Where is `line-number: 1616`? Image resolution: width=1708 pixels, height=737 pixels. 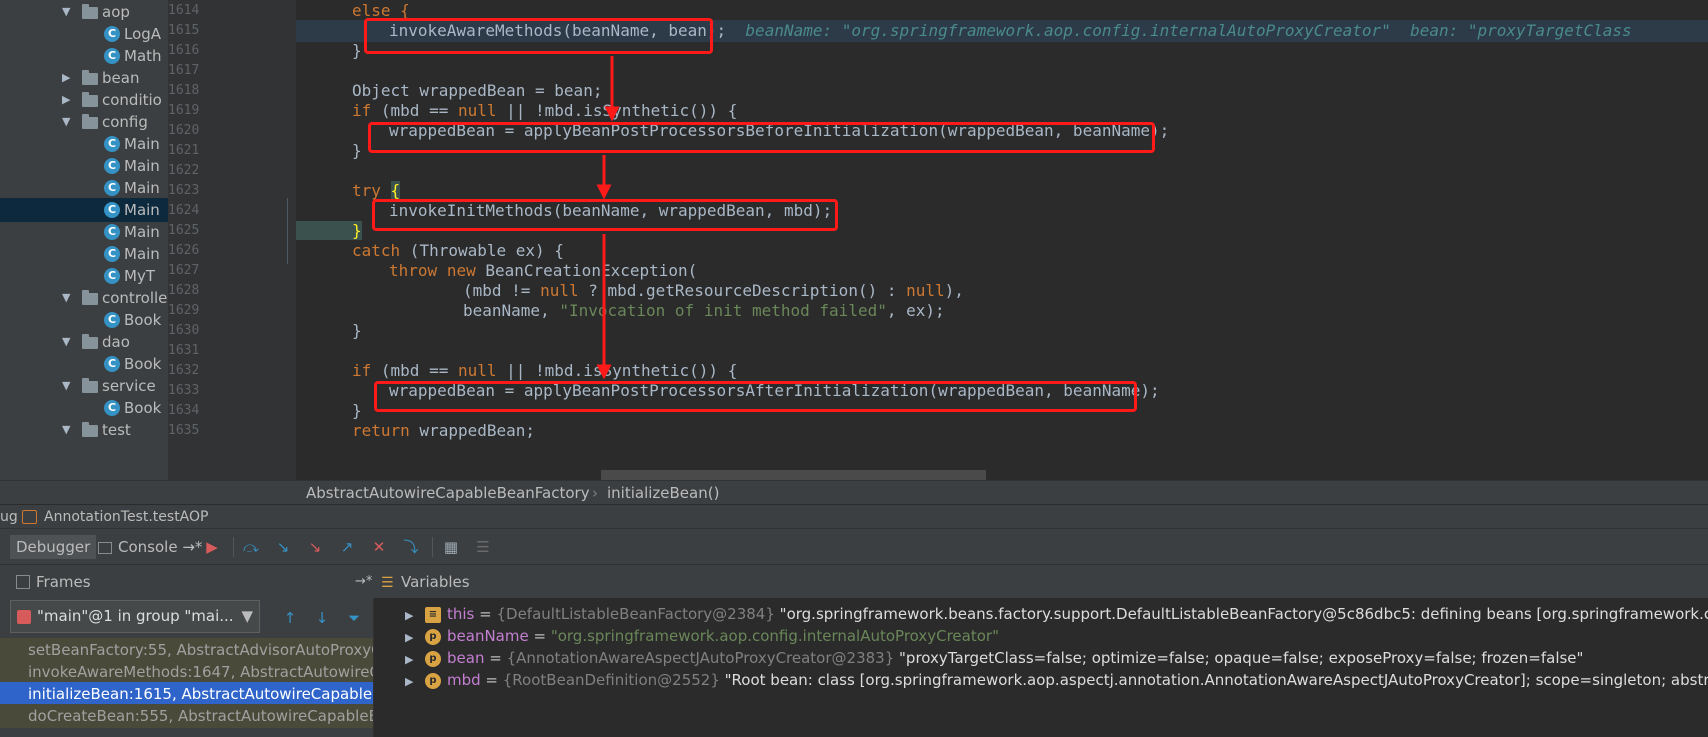
line-number: 1616 is located at coordinates (183, 51).